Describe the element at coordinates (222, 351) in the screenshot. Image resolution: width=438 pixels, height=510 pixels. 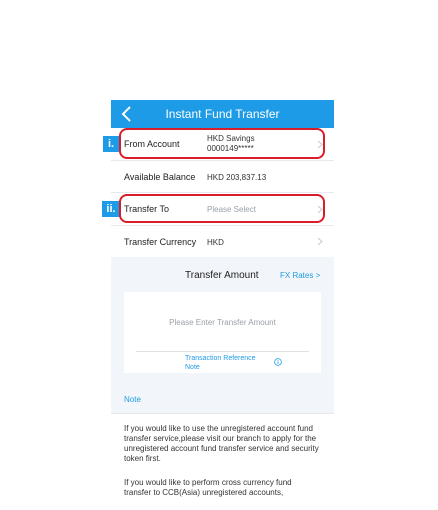
I see `input-underline` at that location.